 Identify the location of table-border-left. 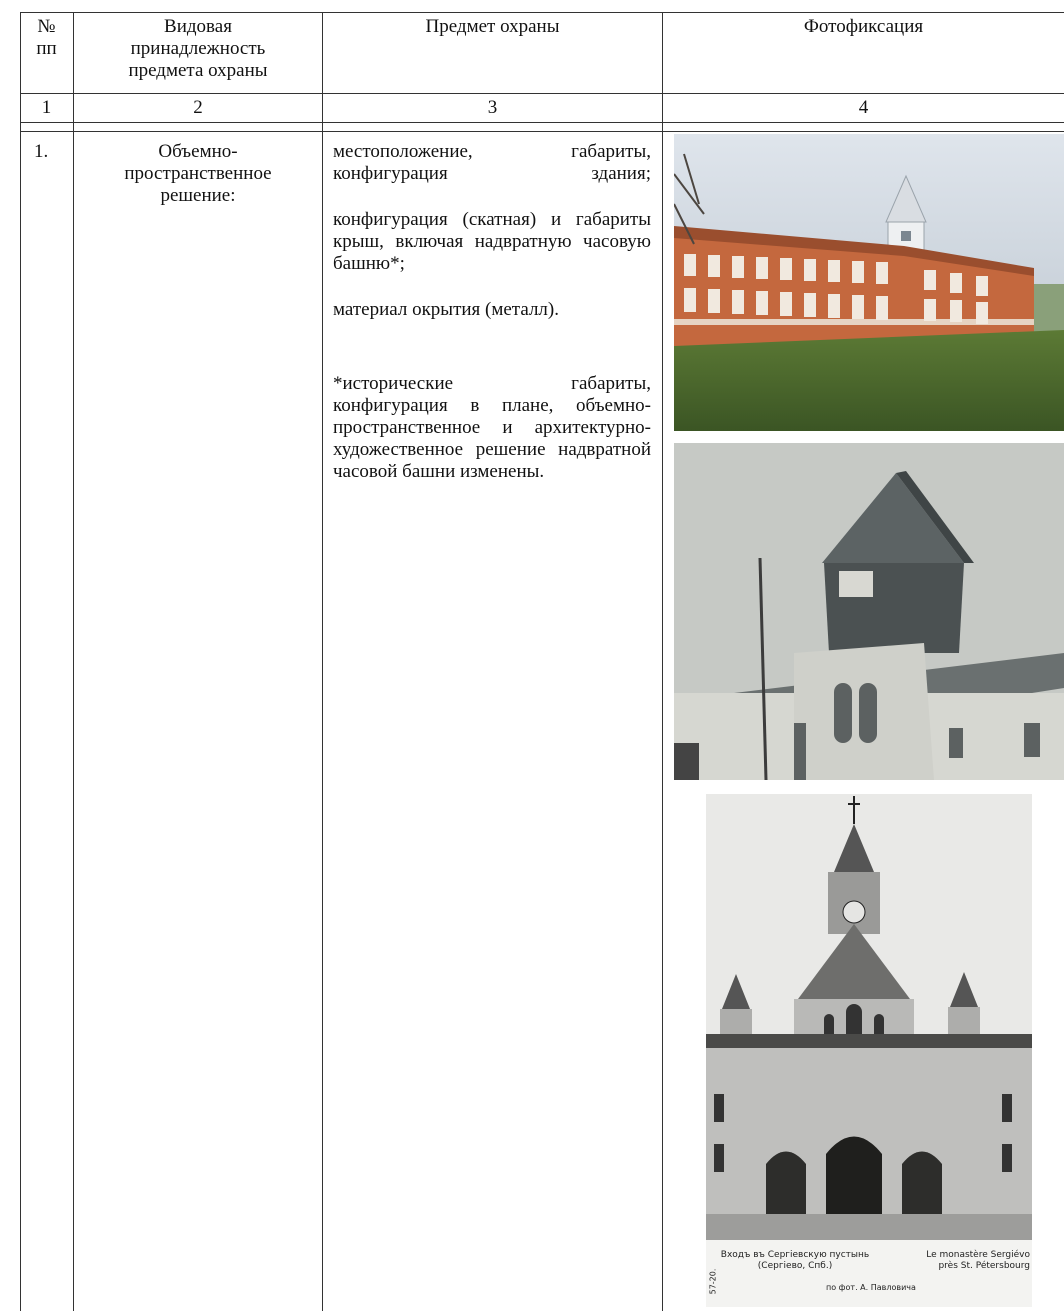
(20, 661).